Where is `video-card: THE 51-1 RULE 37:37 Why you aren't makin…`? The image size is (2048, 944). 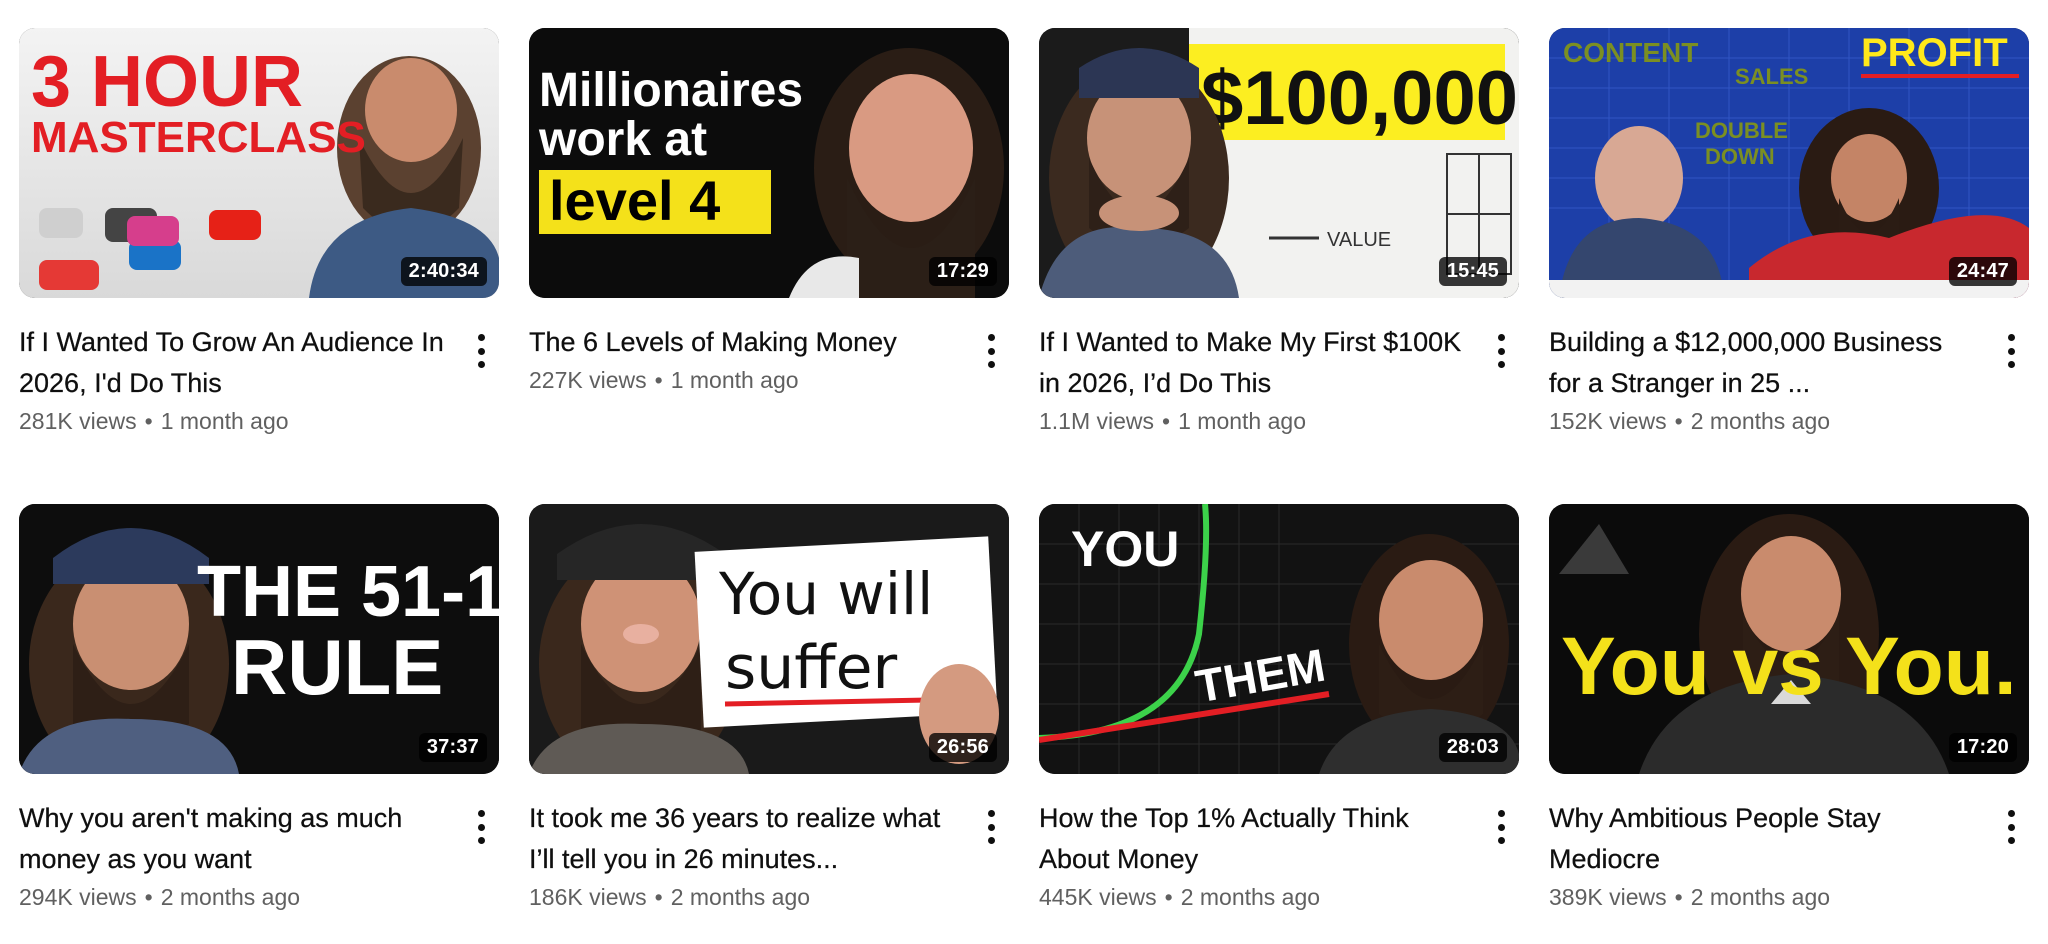
video-card: THE 51-1 RULE 37:37 Why you aren't makin… is located at coordinates (259, 709).